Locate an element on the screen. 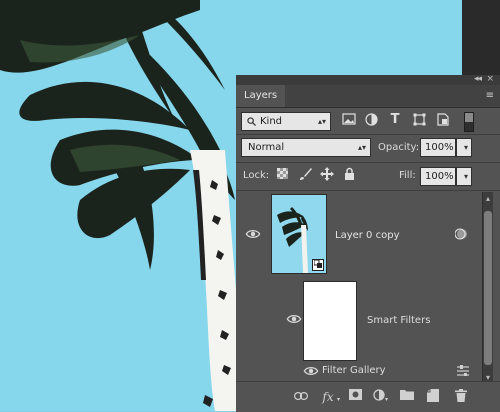 The width and height of the screenshot is (500, 412). opacity-dropdown-button: ▾ is located at coordinates (464, 147).